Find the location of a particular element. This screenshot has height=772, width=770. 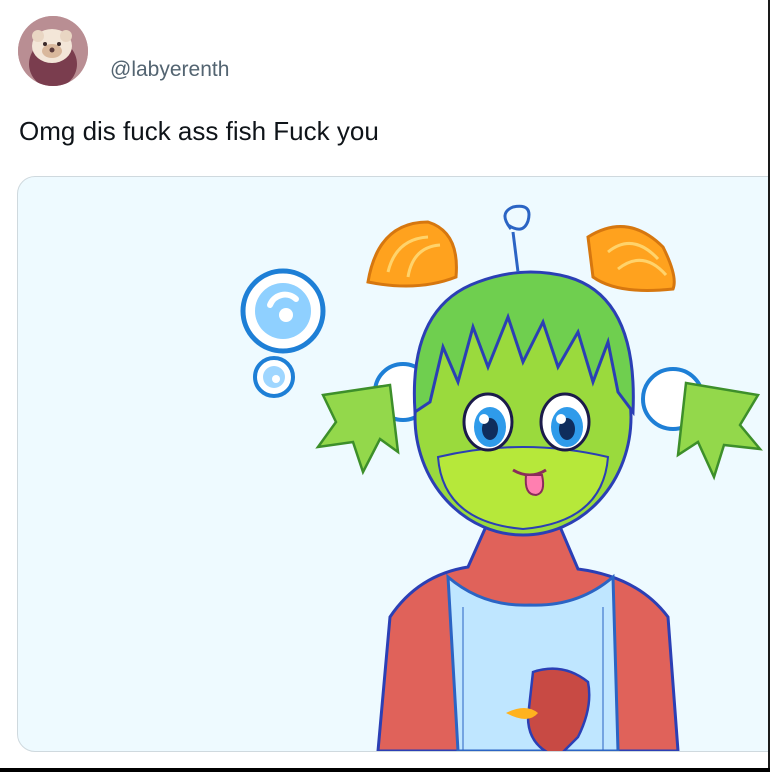

character-body is located at coordinates (528, 635).